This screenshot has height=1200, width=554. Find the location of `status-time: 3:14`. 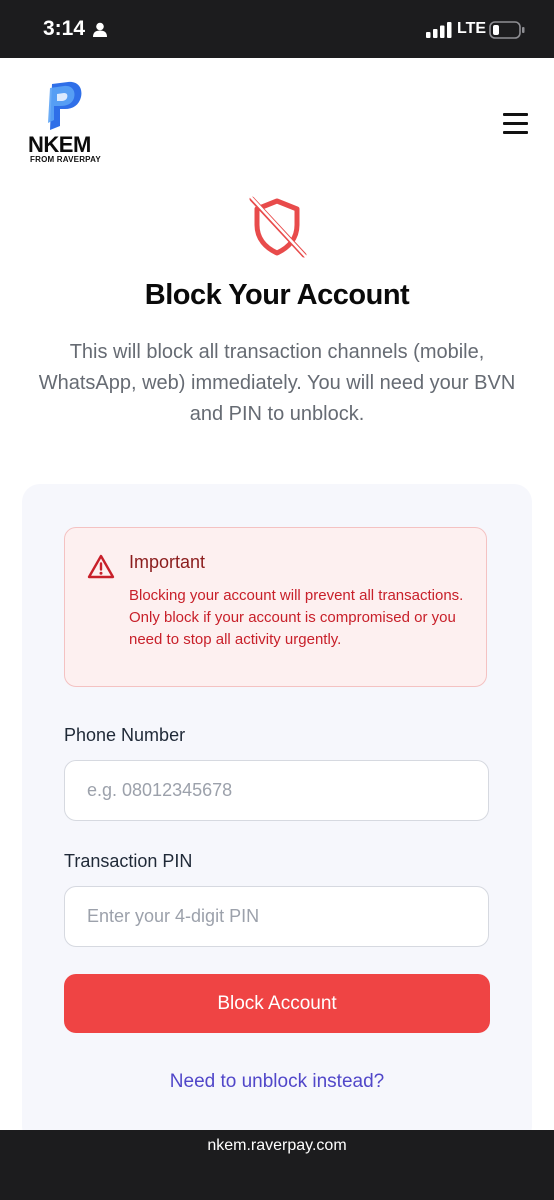

status-time: 3:14 is located at coordinates (64, 28).